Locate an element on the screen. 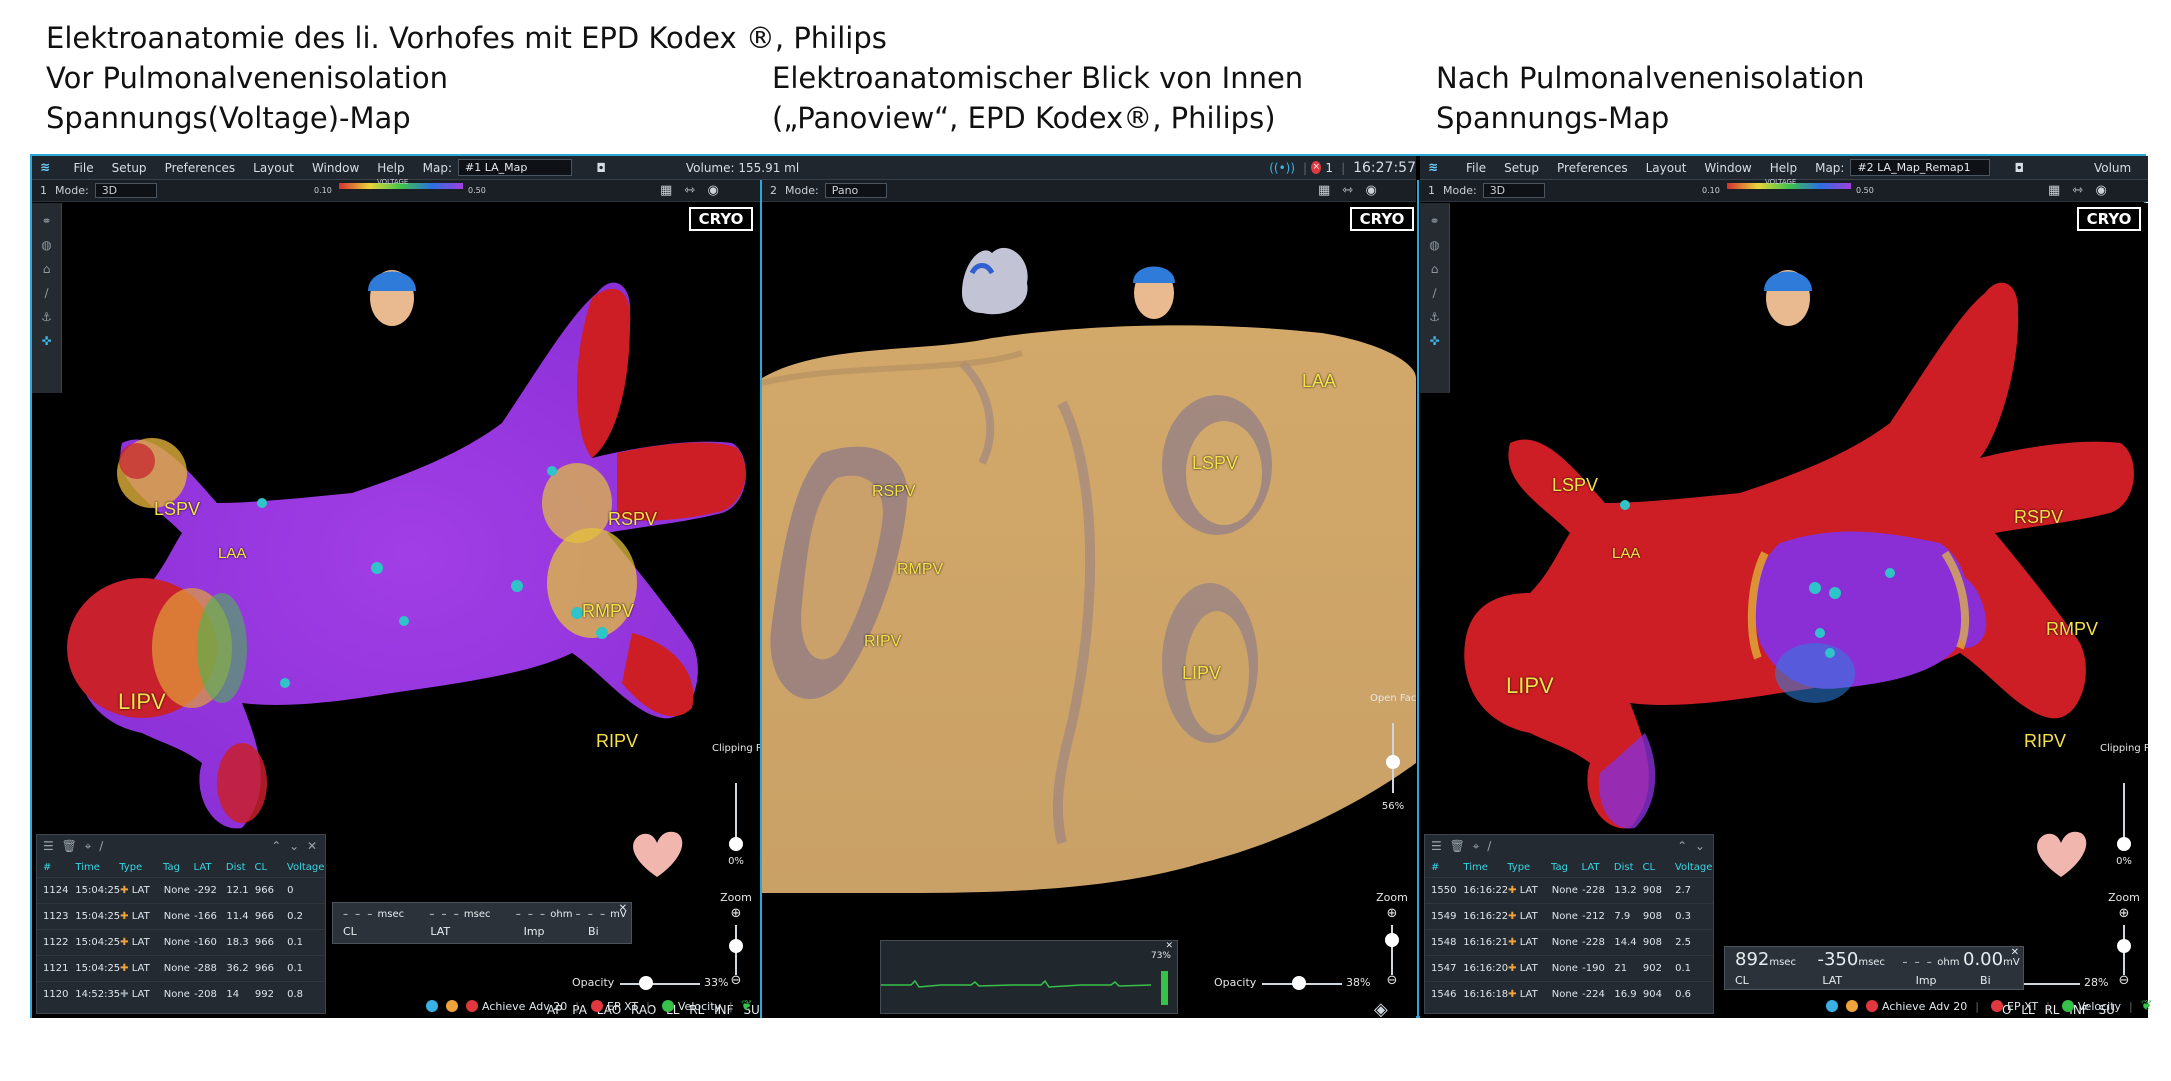  col-num: # is located at coordinates (47, 867).